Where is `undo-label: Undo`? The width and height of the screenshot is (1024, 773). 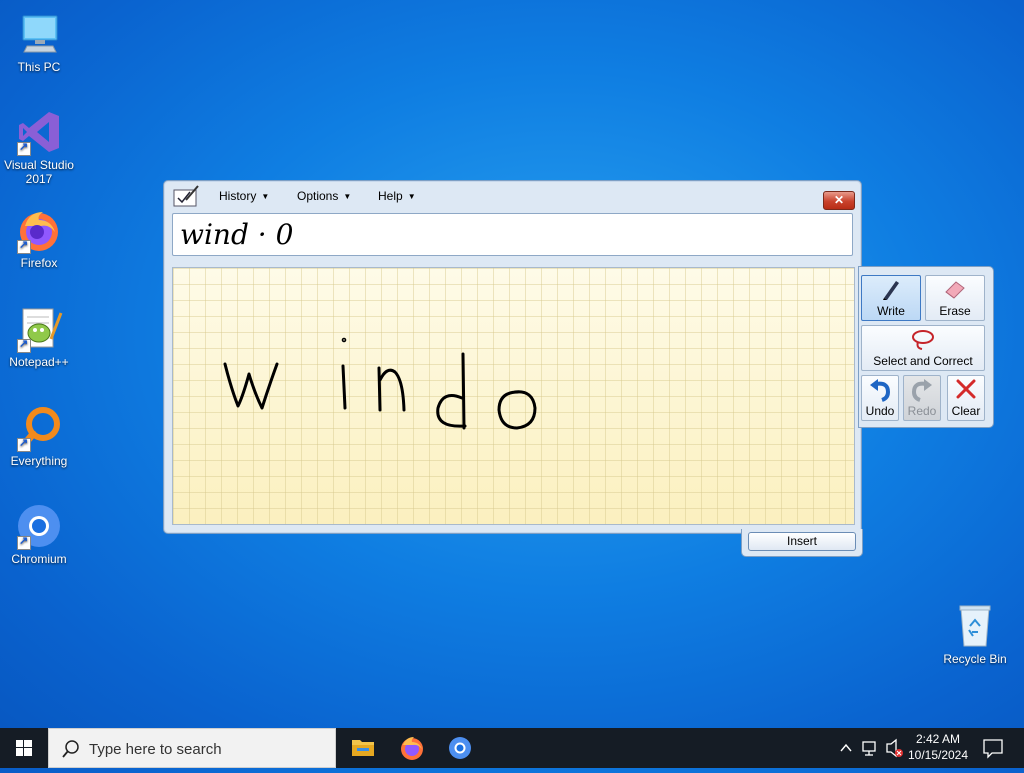
undo-label: Undo is located at coordinates (880, 411).